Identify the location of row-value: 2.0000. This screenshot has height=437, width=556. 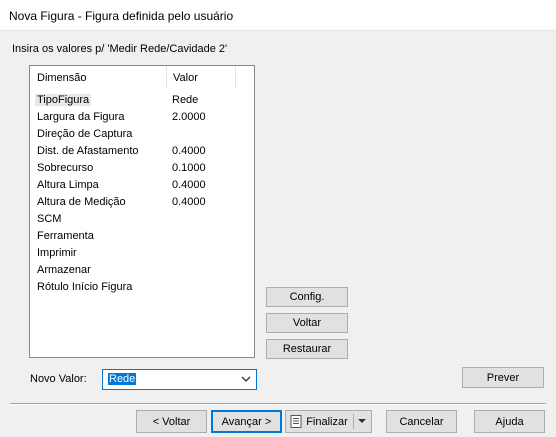
(189, 117).